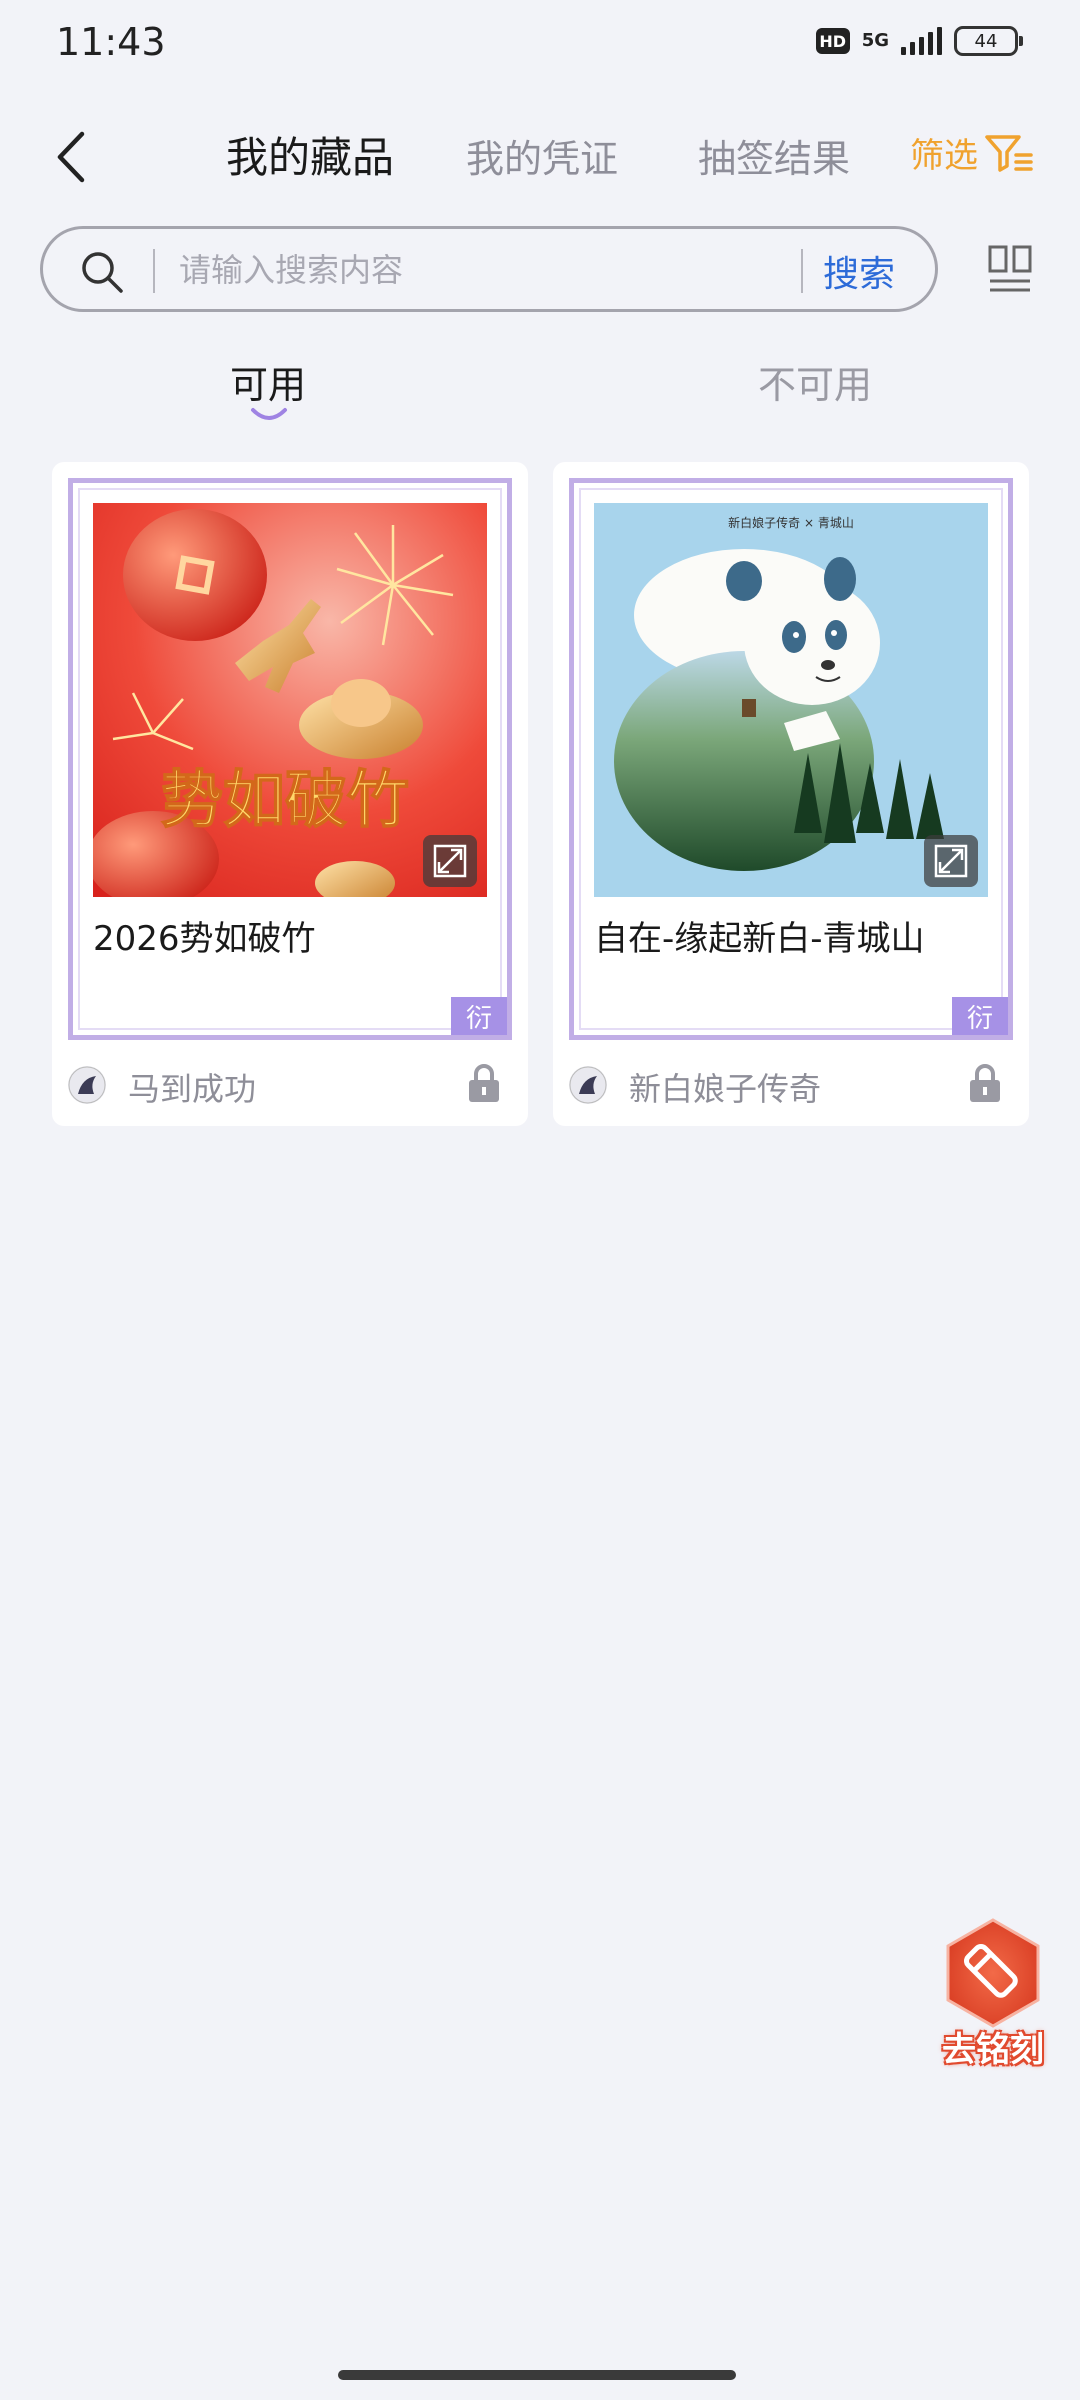 This screenshot has width=1080, height=2400. I want to click on status-time: 11:43, so click(111, 42).